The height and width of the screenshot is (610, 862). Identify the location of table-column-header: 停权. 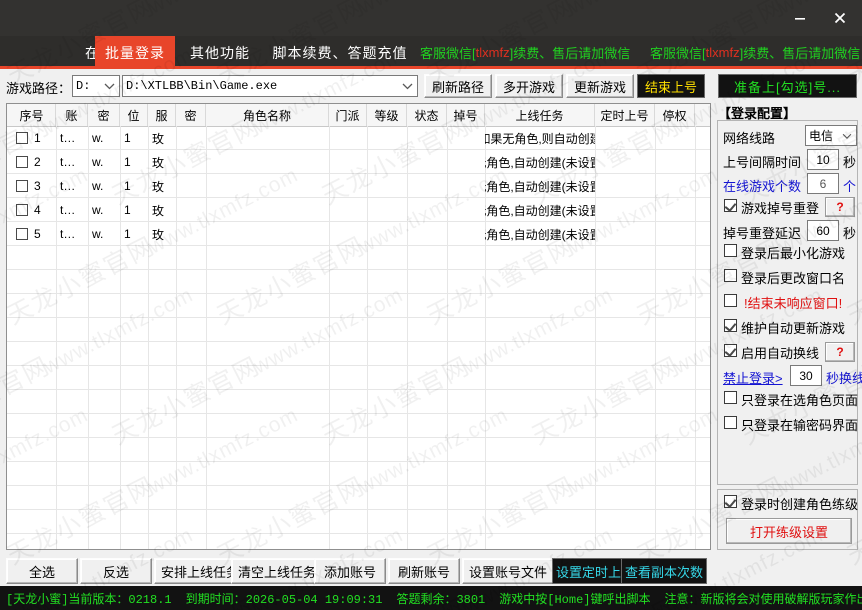
(675, 115).